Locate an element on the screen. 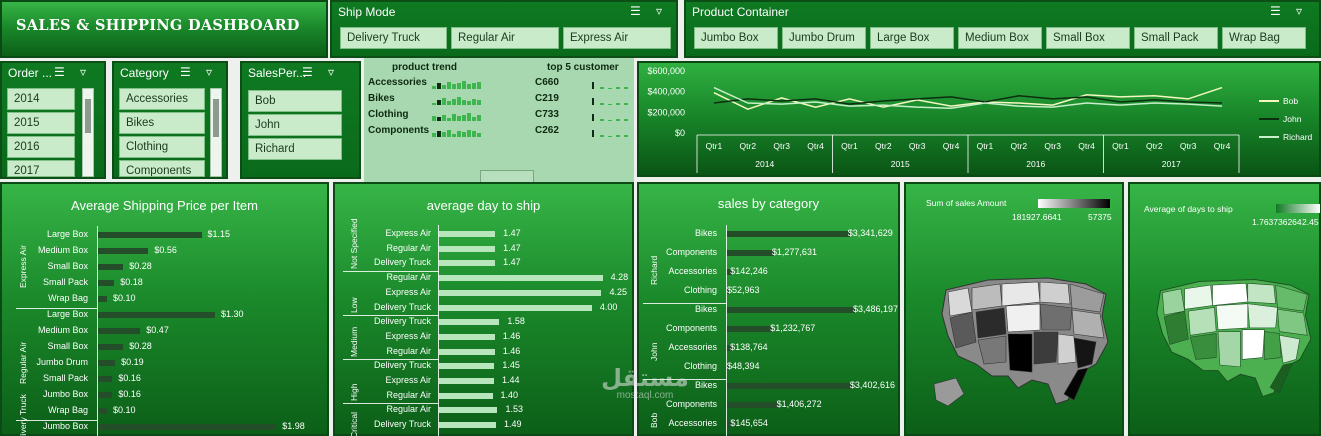 This screenshot has height=436, width=1321. container-item: Small Pack is located at coordinates (1176, 38).